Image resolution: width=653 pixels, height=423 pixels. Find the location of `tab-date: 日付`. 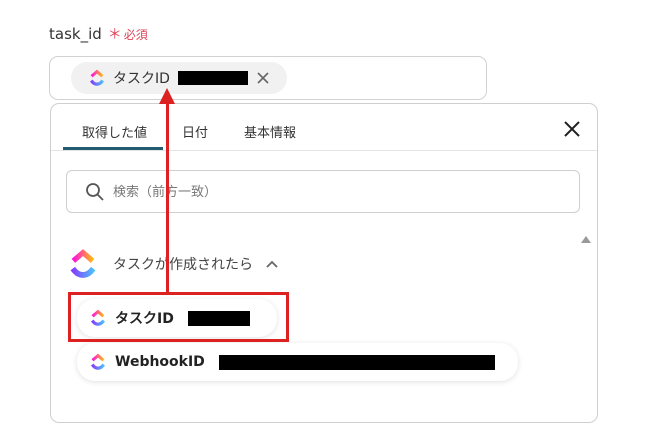

tab-date: 日付 is located at coordinates (195, 131).